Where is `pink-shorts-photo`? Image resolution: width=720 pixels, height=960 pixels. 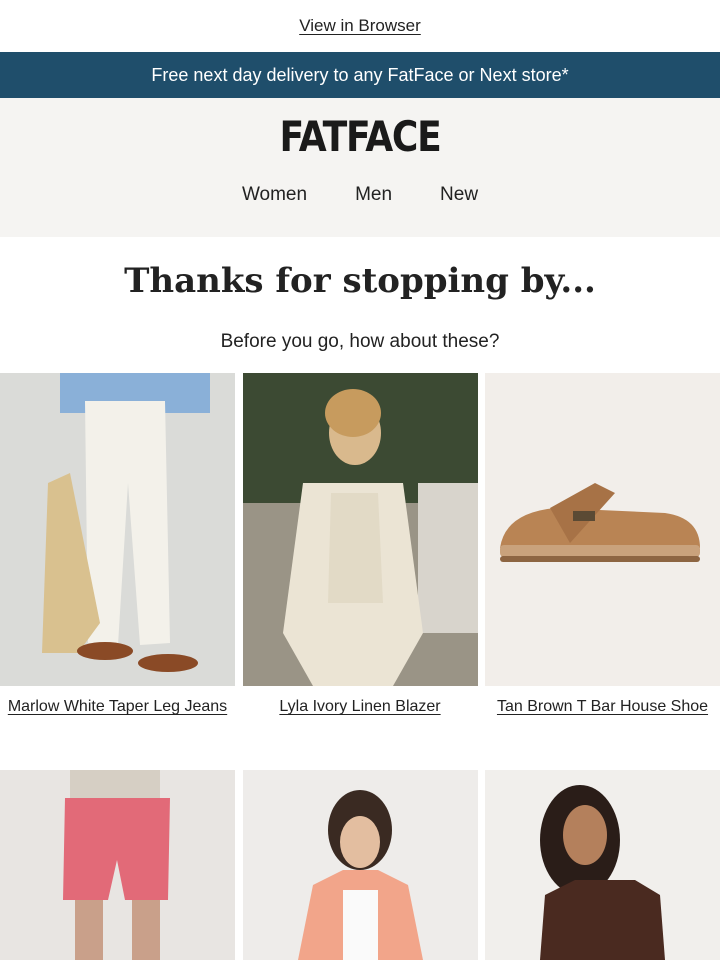
pink-shorts-photo is located at coordinates (117, 865).